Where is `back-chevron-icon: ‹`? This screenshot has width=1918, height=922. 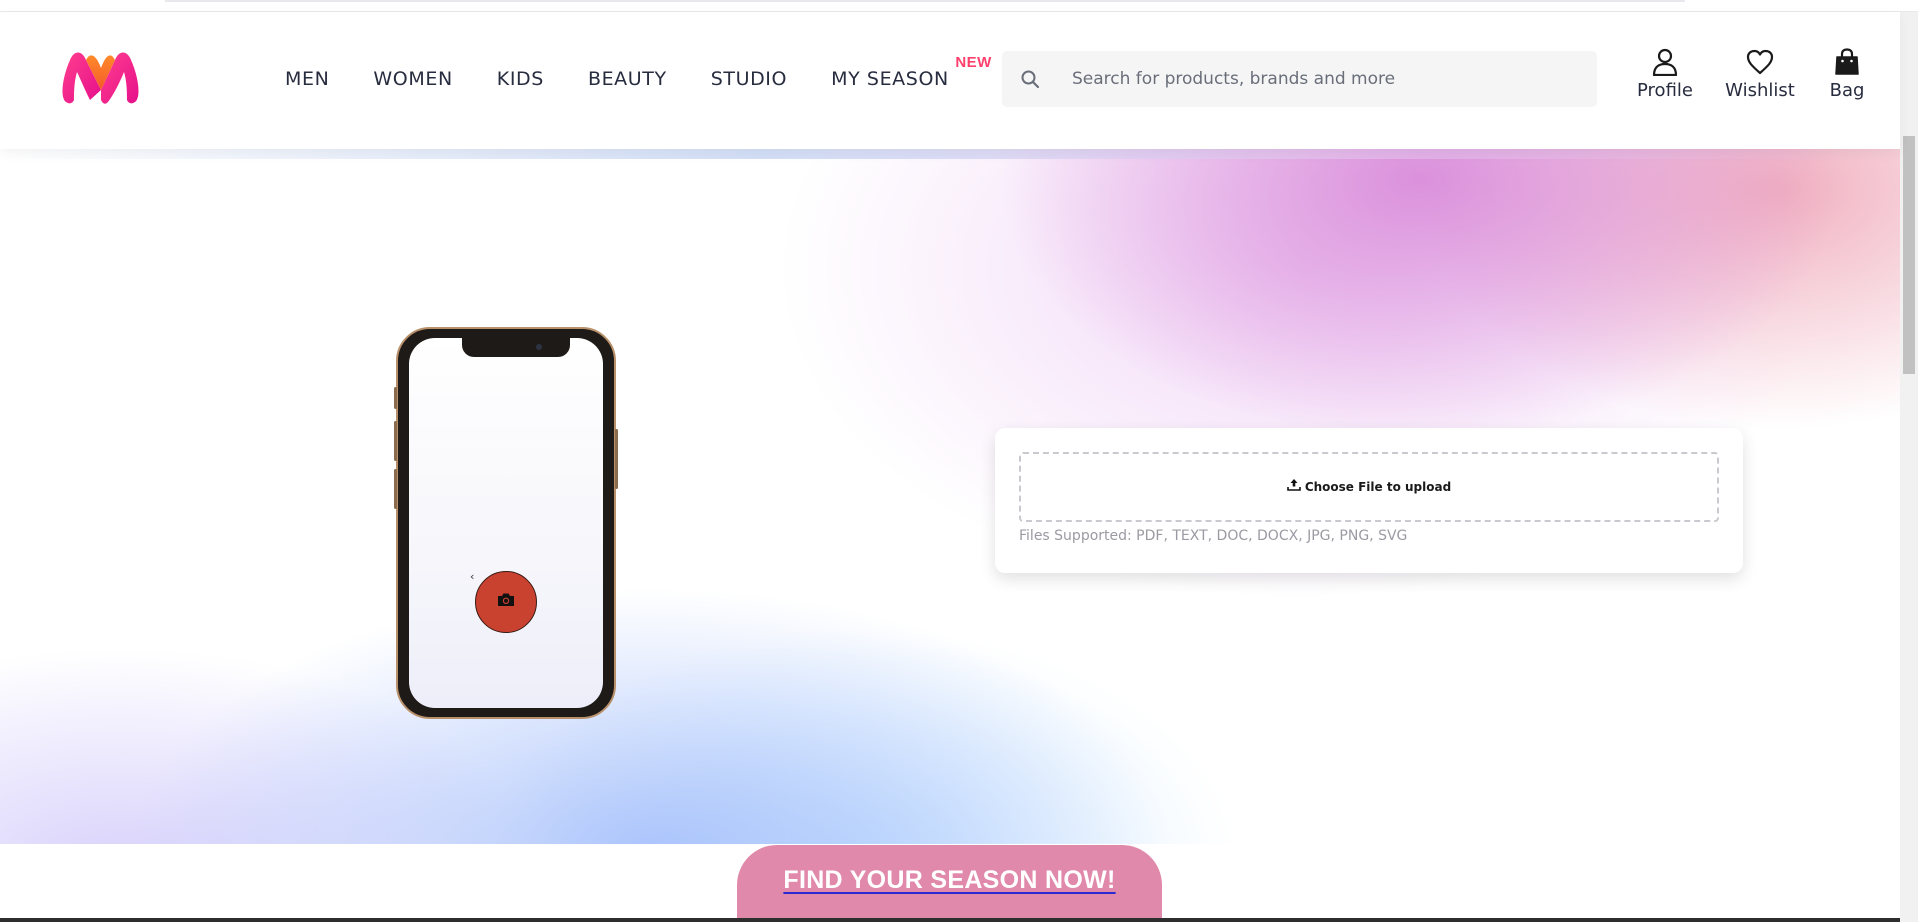
back-chevron-icon: ‹ is located at coordinates (472, 576).